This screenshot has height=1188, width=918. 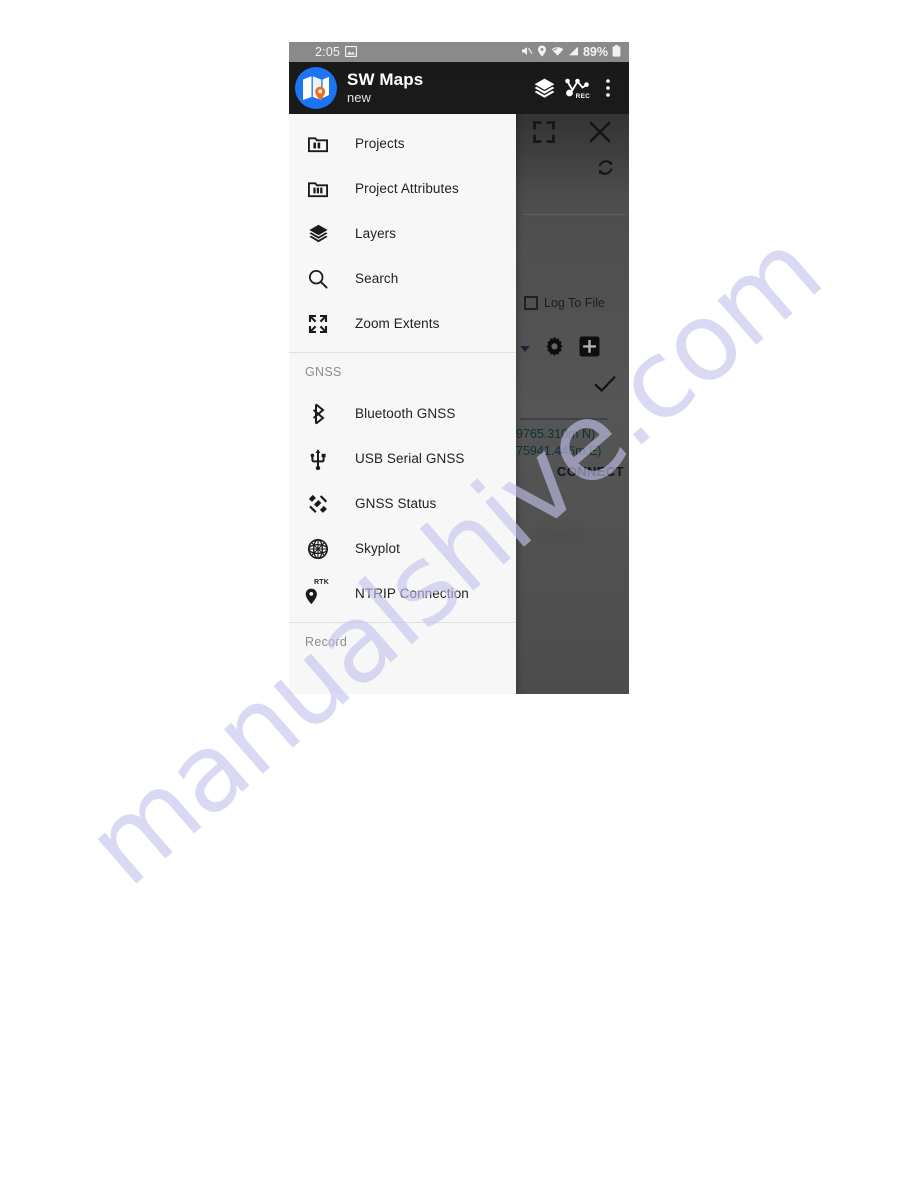 What do you see at coordinates (385, 80) in the screenshot?
I see `page-title: SW Maps` at bounding box center [385, 80].